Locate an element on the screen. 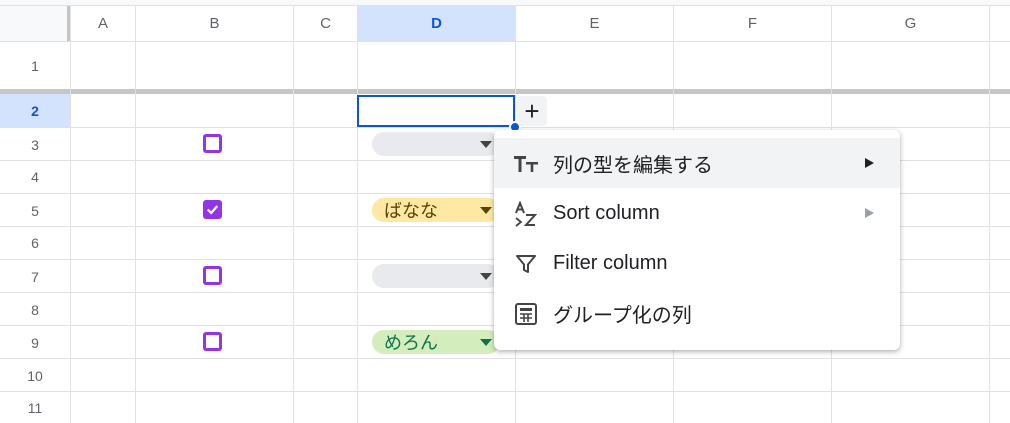 The width and height of the screenshot is (1010, 423). chip-label: ばなな is located at coordinates (411, 211).